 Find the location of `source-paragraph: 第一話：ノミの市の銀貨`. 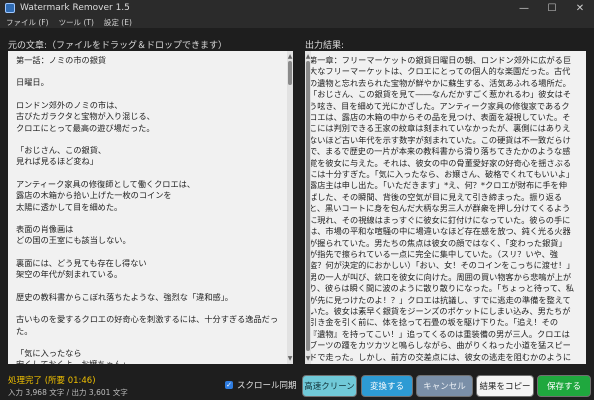

source-paragraph: 第一話：ノミの市の銀貨 is located at coordinates (61, 60).